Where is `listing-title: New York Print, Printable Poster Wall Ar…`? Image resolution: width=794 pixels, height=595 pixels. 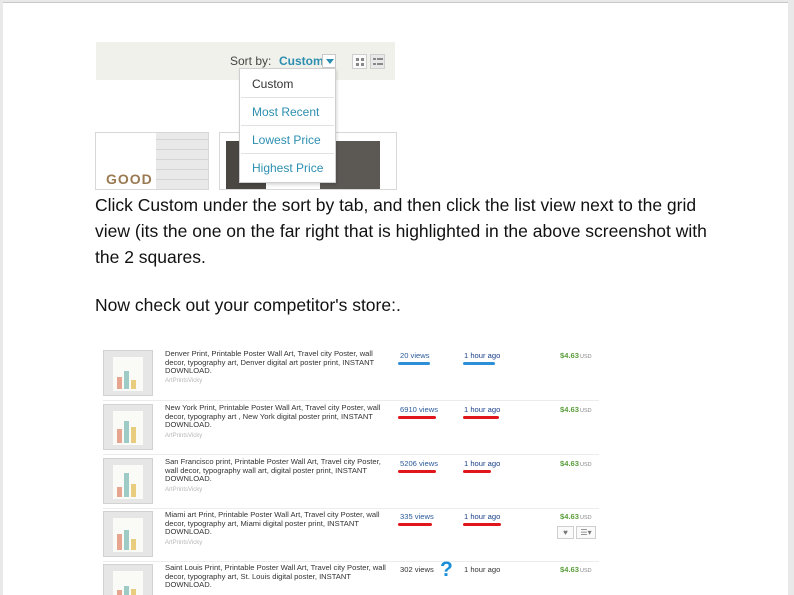 listing-title: New York Print, Printable Poster Wall Ar… is located at coordinates (277, 416).